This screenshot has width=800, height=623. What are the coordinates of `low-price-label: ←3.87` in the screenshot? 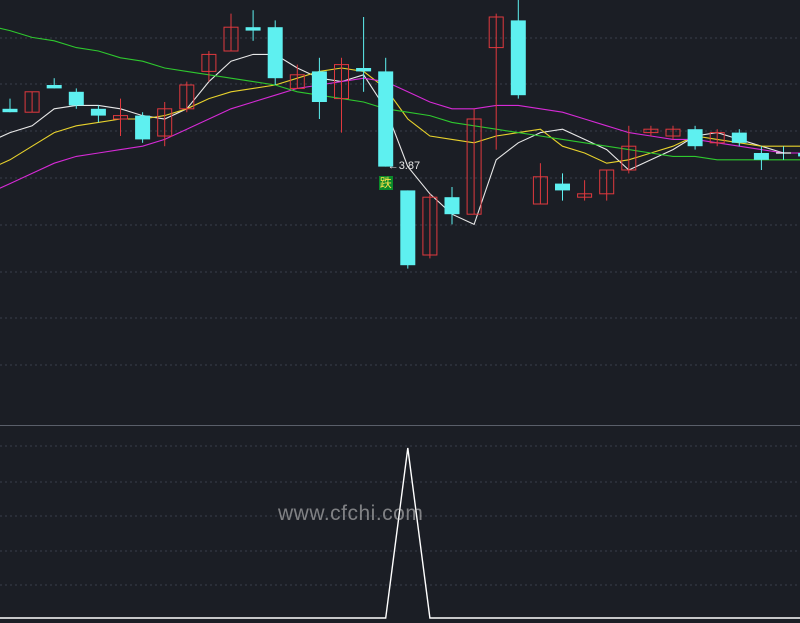 It's located at (404, 166).